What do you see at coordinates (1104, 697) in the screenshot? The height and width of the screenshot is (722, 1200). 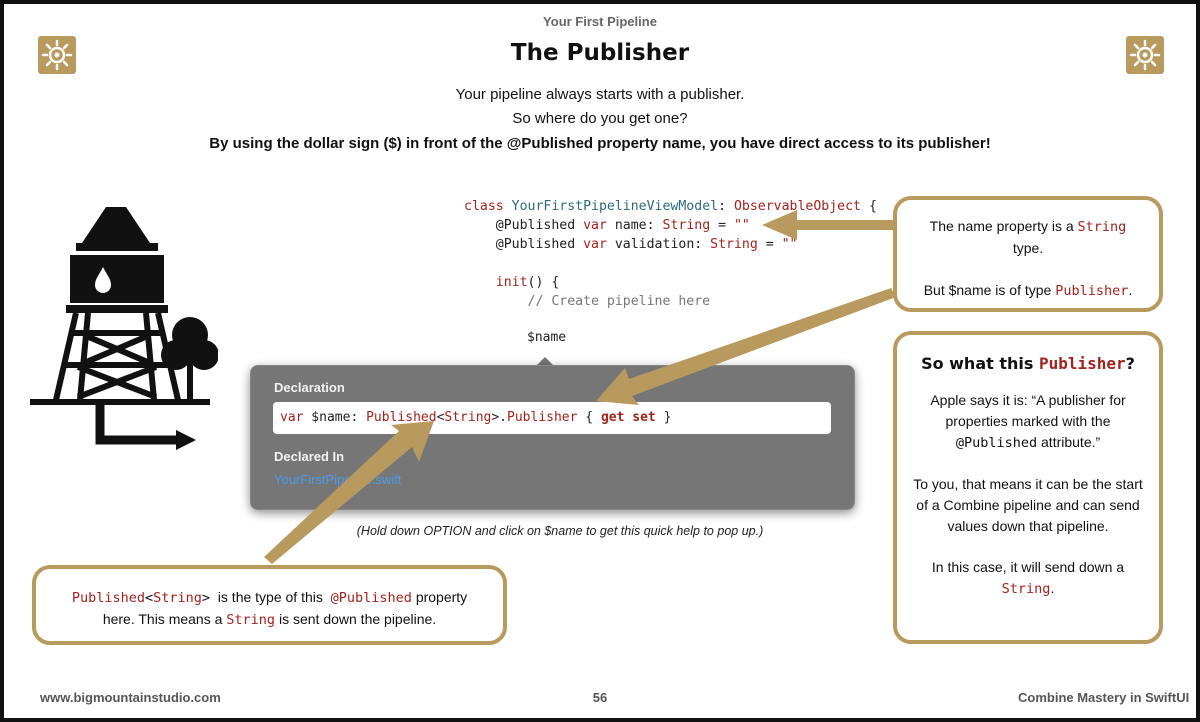 I see `footer-book-title: Combine Mastery in SwiftUI` at bounding box center [1104, 697].